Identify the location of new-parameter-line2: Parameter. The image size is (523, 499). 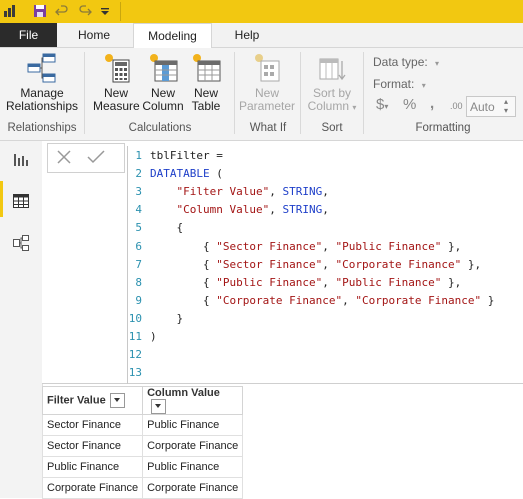
(267, 106).